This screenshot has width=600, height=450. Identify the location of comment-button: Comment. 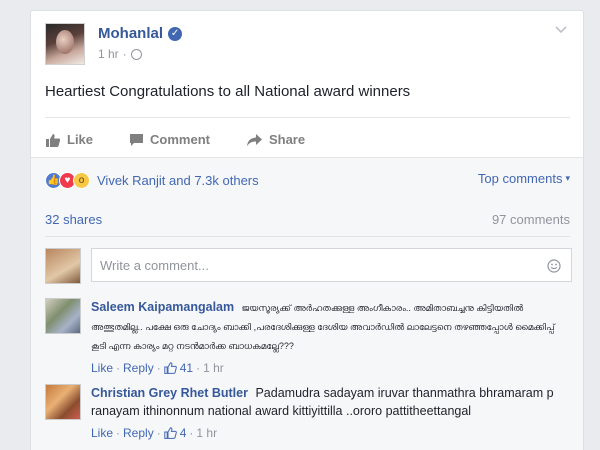
(169, 139).